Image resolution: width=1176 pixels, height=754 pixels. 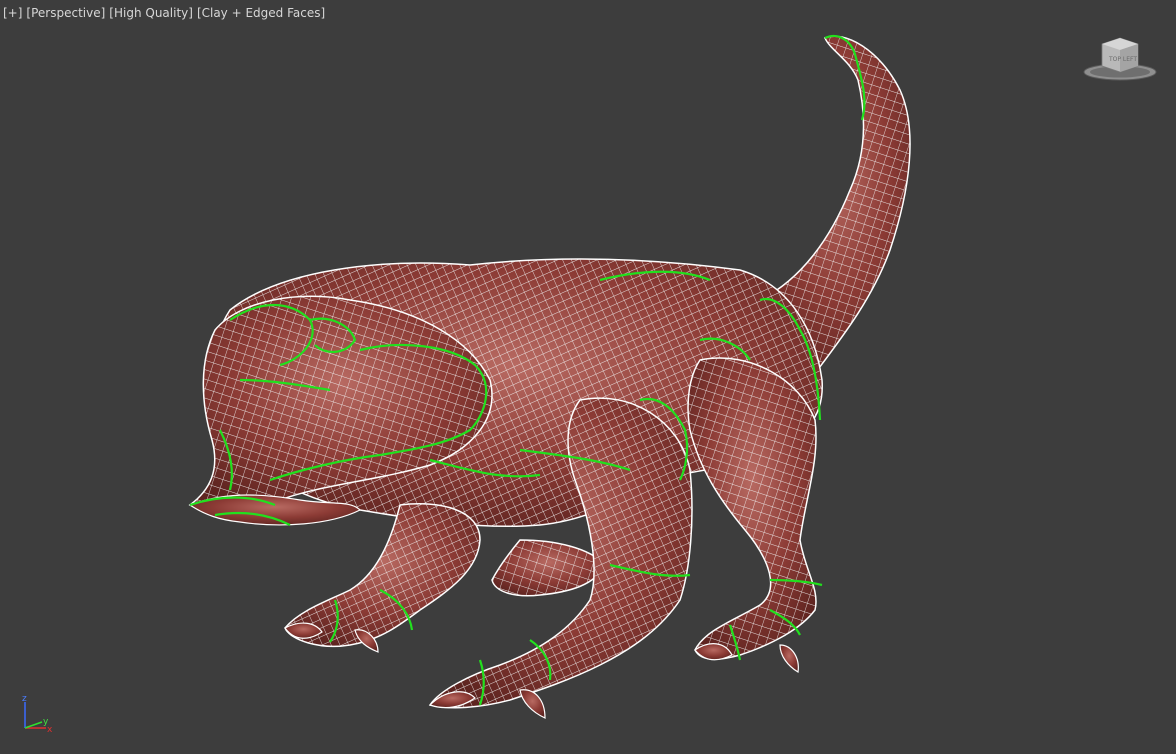 What do you see at coordinates (24, 699) in the screenshot?
I see `axis-z-label: z` at bounding box center [24, 699].